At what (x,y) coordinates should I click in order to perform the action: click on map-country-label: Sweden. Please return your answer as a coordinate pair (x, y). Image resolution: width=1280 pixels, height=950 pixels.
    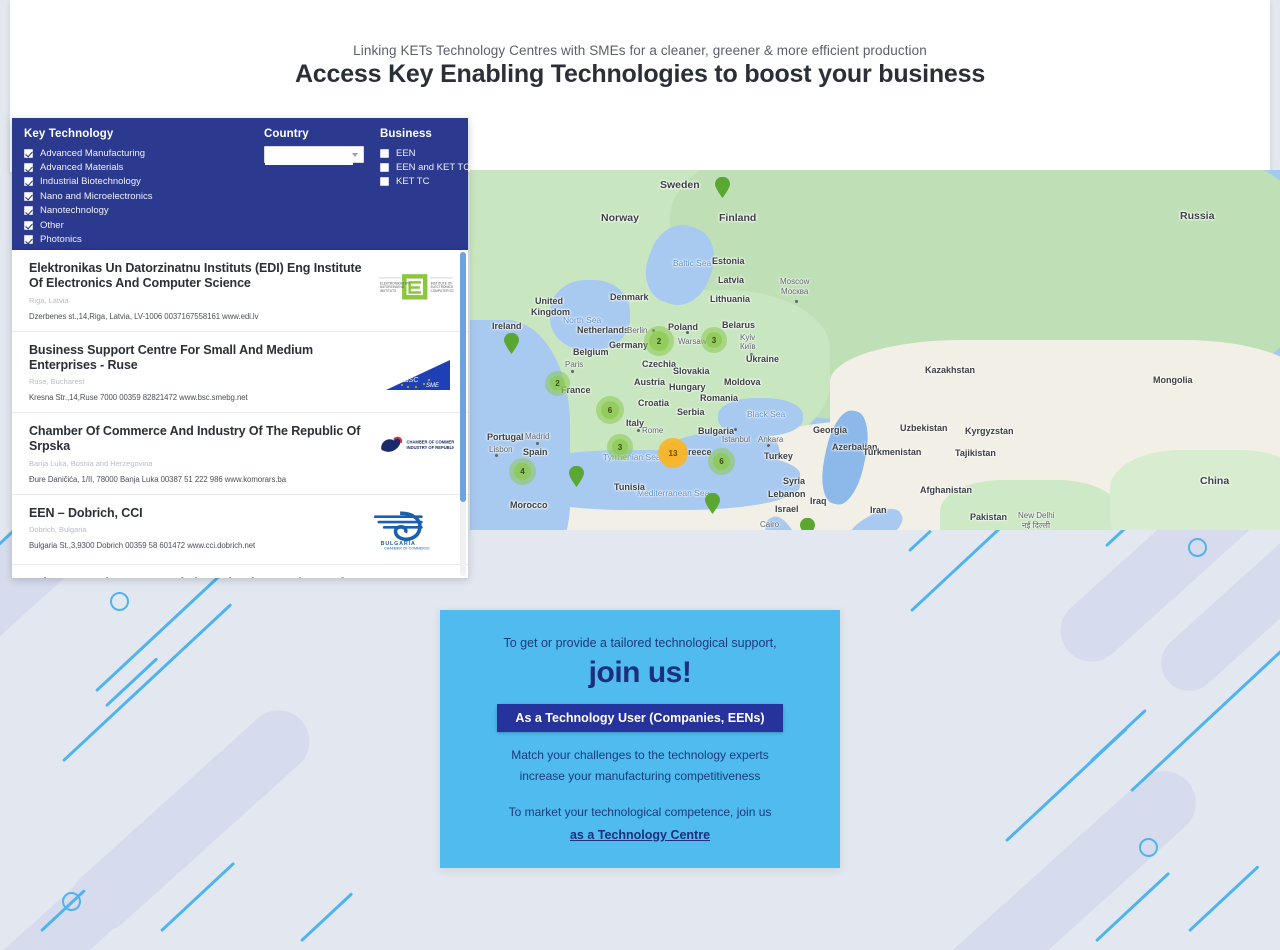
    Looking at the image, I should click on (680, 185).